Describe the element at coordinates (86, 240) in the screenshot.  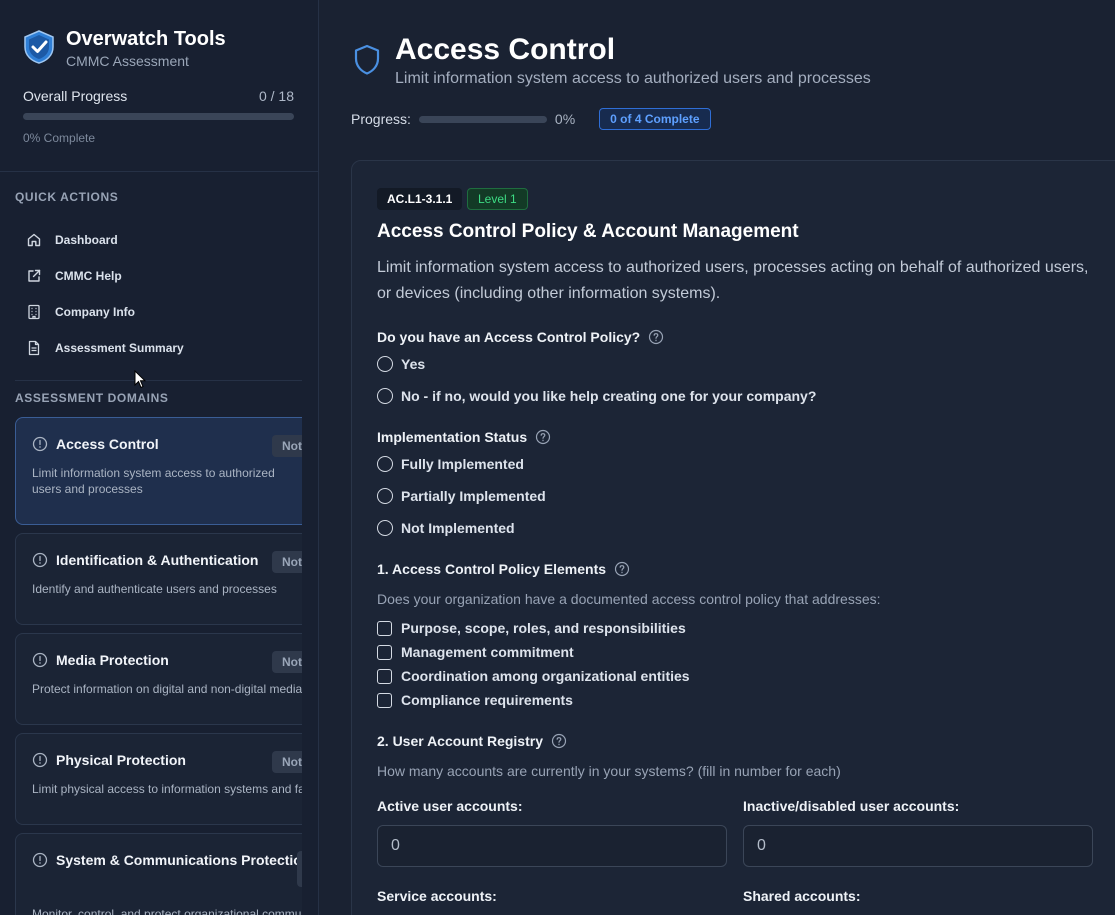
I see `quick-action-label: Dashboard` at that location.